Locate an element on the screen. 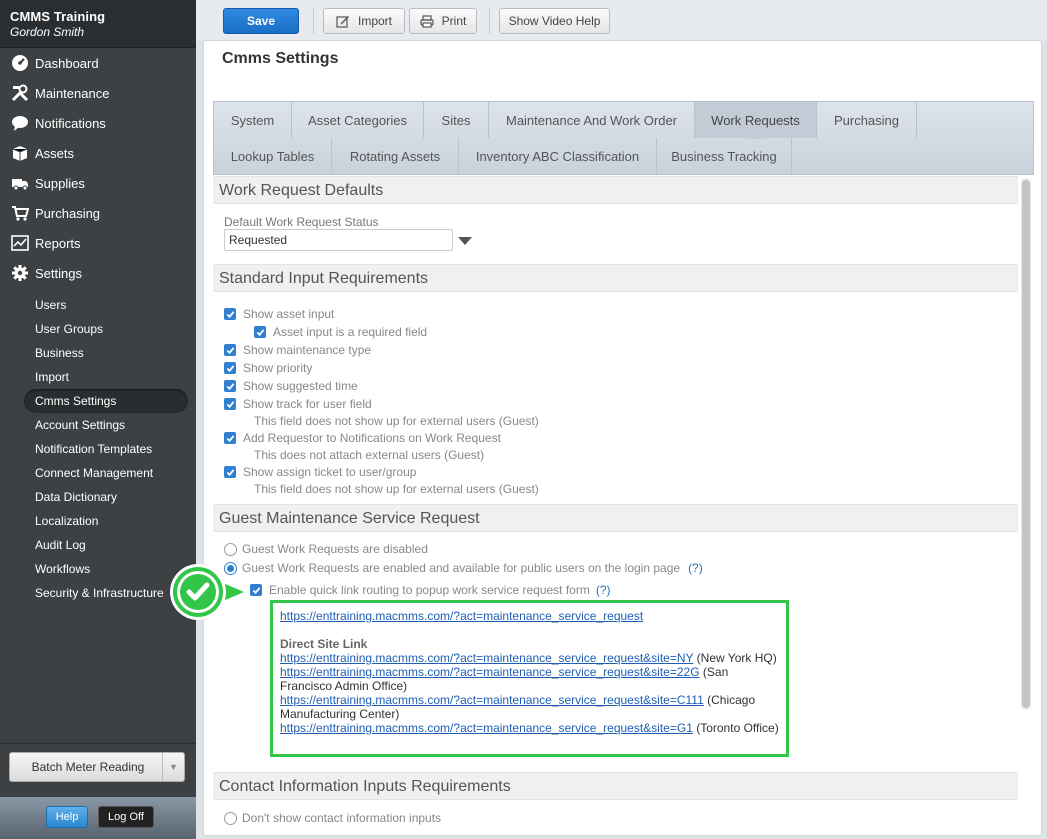 The image size is (1047, 839). scrollbar is located at coordinates (1026, 444).